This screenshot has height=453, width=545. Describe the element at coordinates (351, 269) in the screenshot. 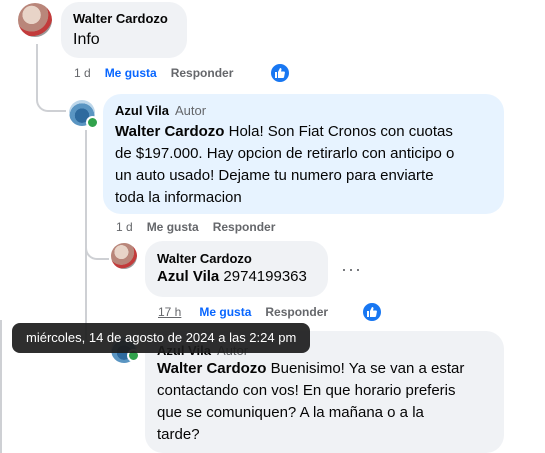

I see `more-options-icon: ···` at that location.